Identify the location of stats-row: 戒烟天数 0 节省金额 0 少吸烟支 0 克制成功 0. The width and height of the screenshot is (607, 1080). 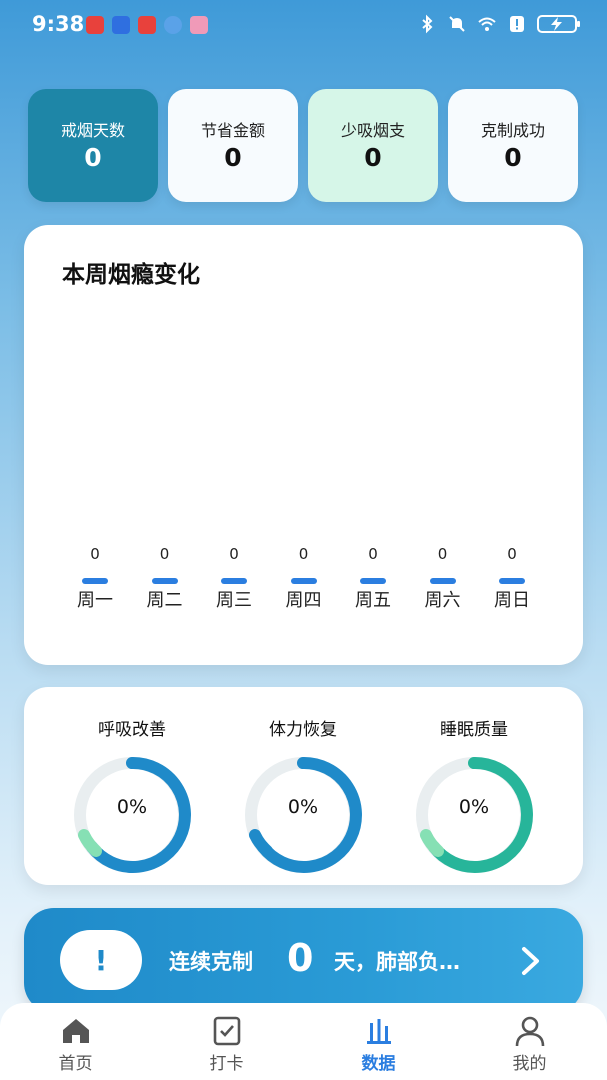
(303, 145).